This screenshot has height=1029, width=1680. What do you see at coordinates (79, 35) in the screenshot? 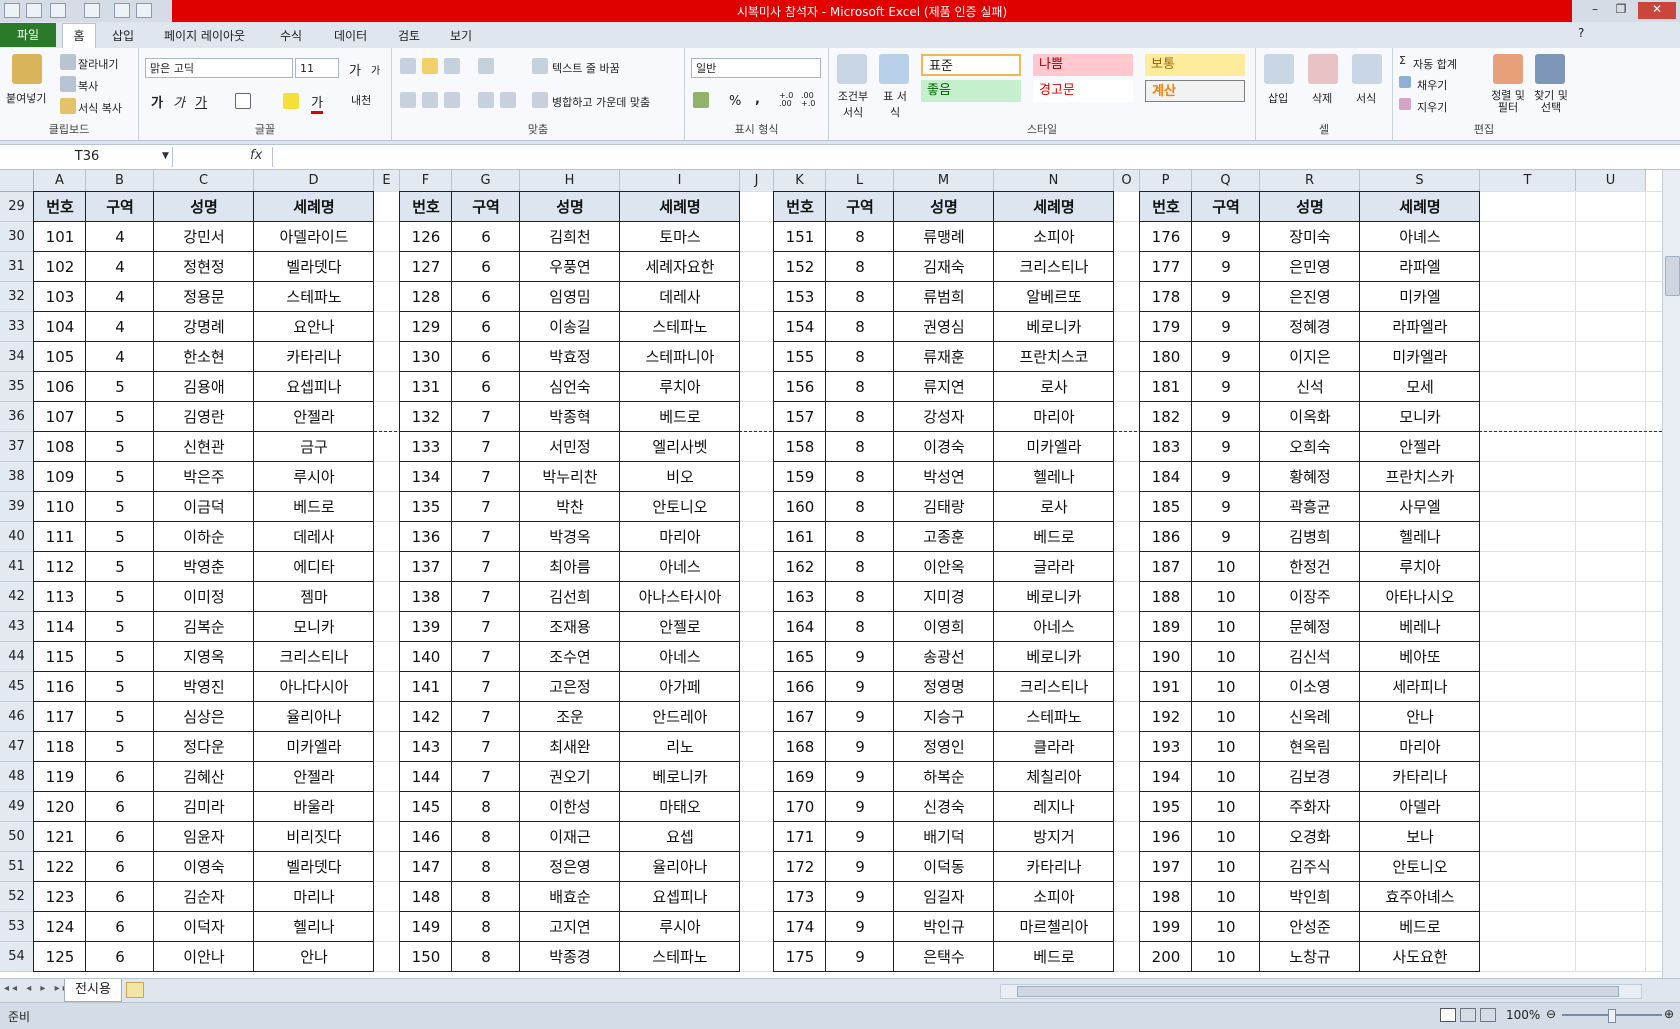
I see `tab-home: 홈` at bounding box center [79, 35].